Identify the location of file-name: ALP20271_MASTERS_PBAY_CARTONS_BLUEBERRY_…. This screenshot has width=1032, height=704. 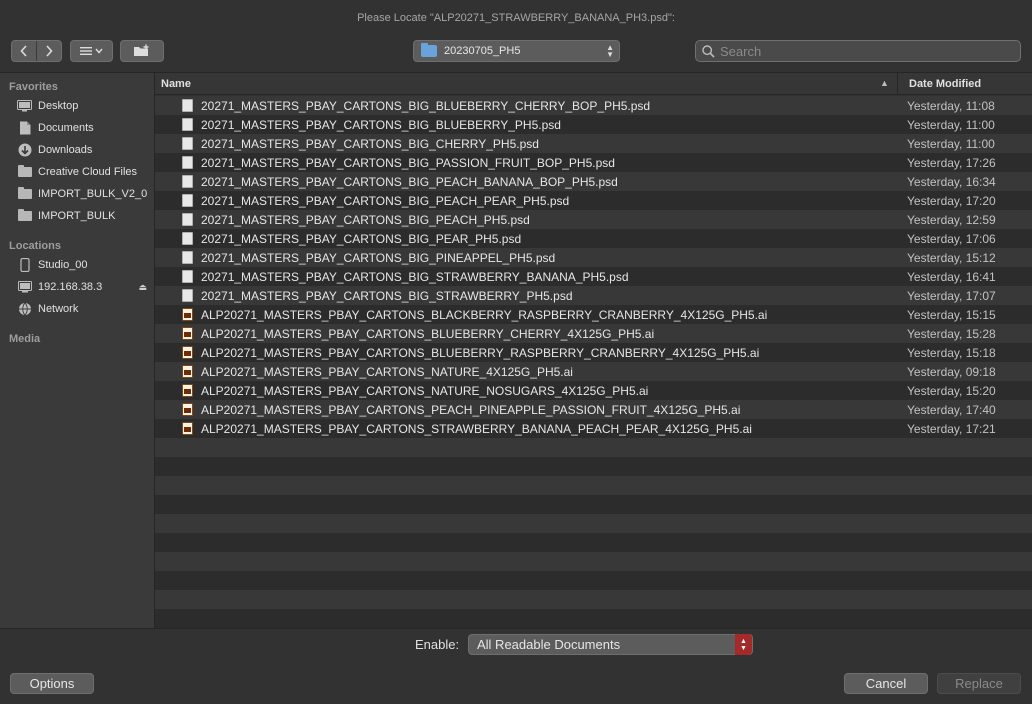
(480, 352).